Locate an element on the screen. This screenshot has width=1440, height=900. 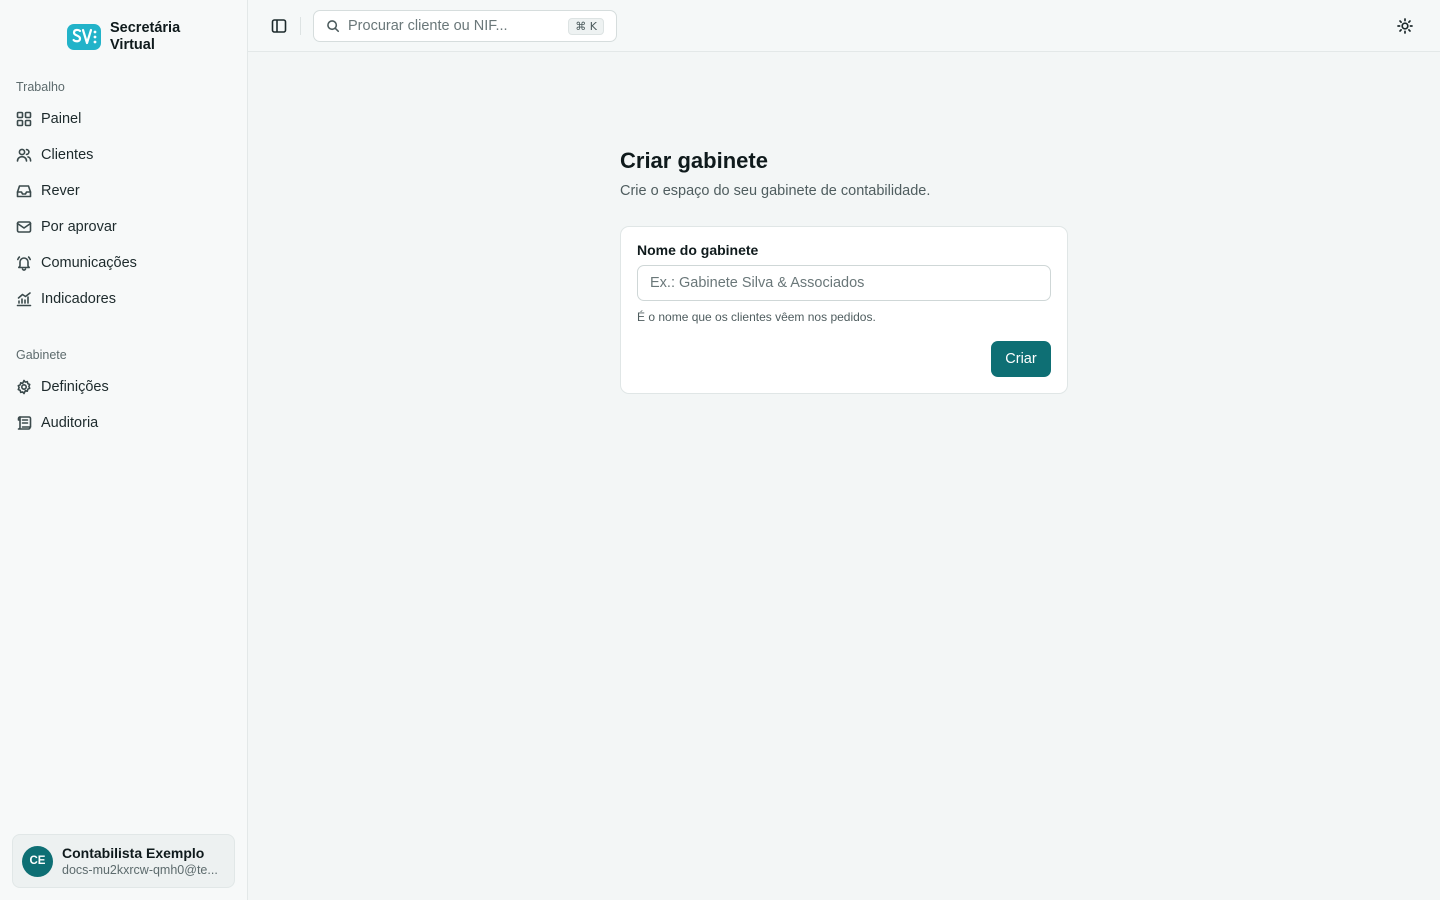
sidebar-item-clientes: Clientes is located at coordinates (123, 155).